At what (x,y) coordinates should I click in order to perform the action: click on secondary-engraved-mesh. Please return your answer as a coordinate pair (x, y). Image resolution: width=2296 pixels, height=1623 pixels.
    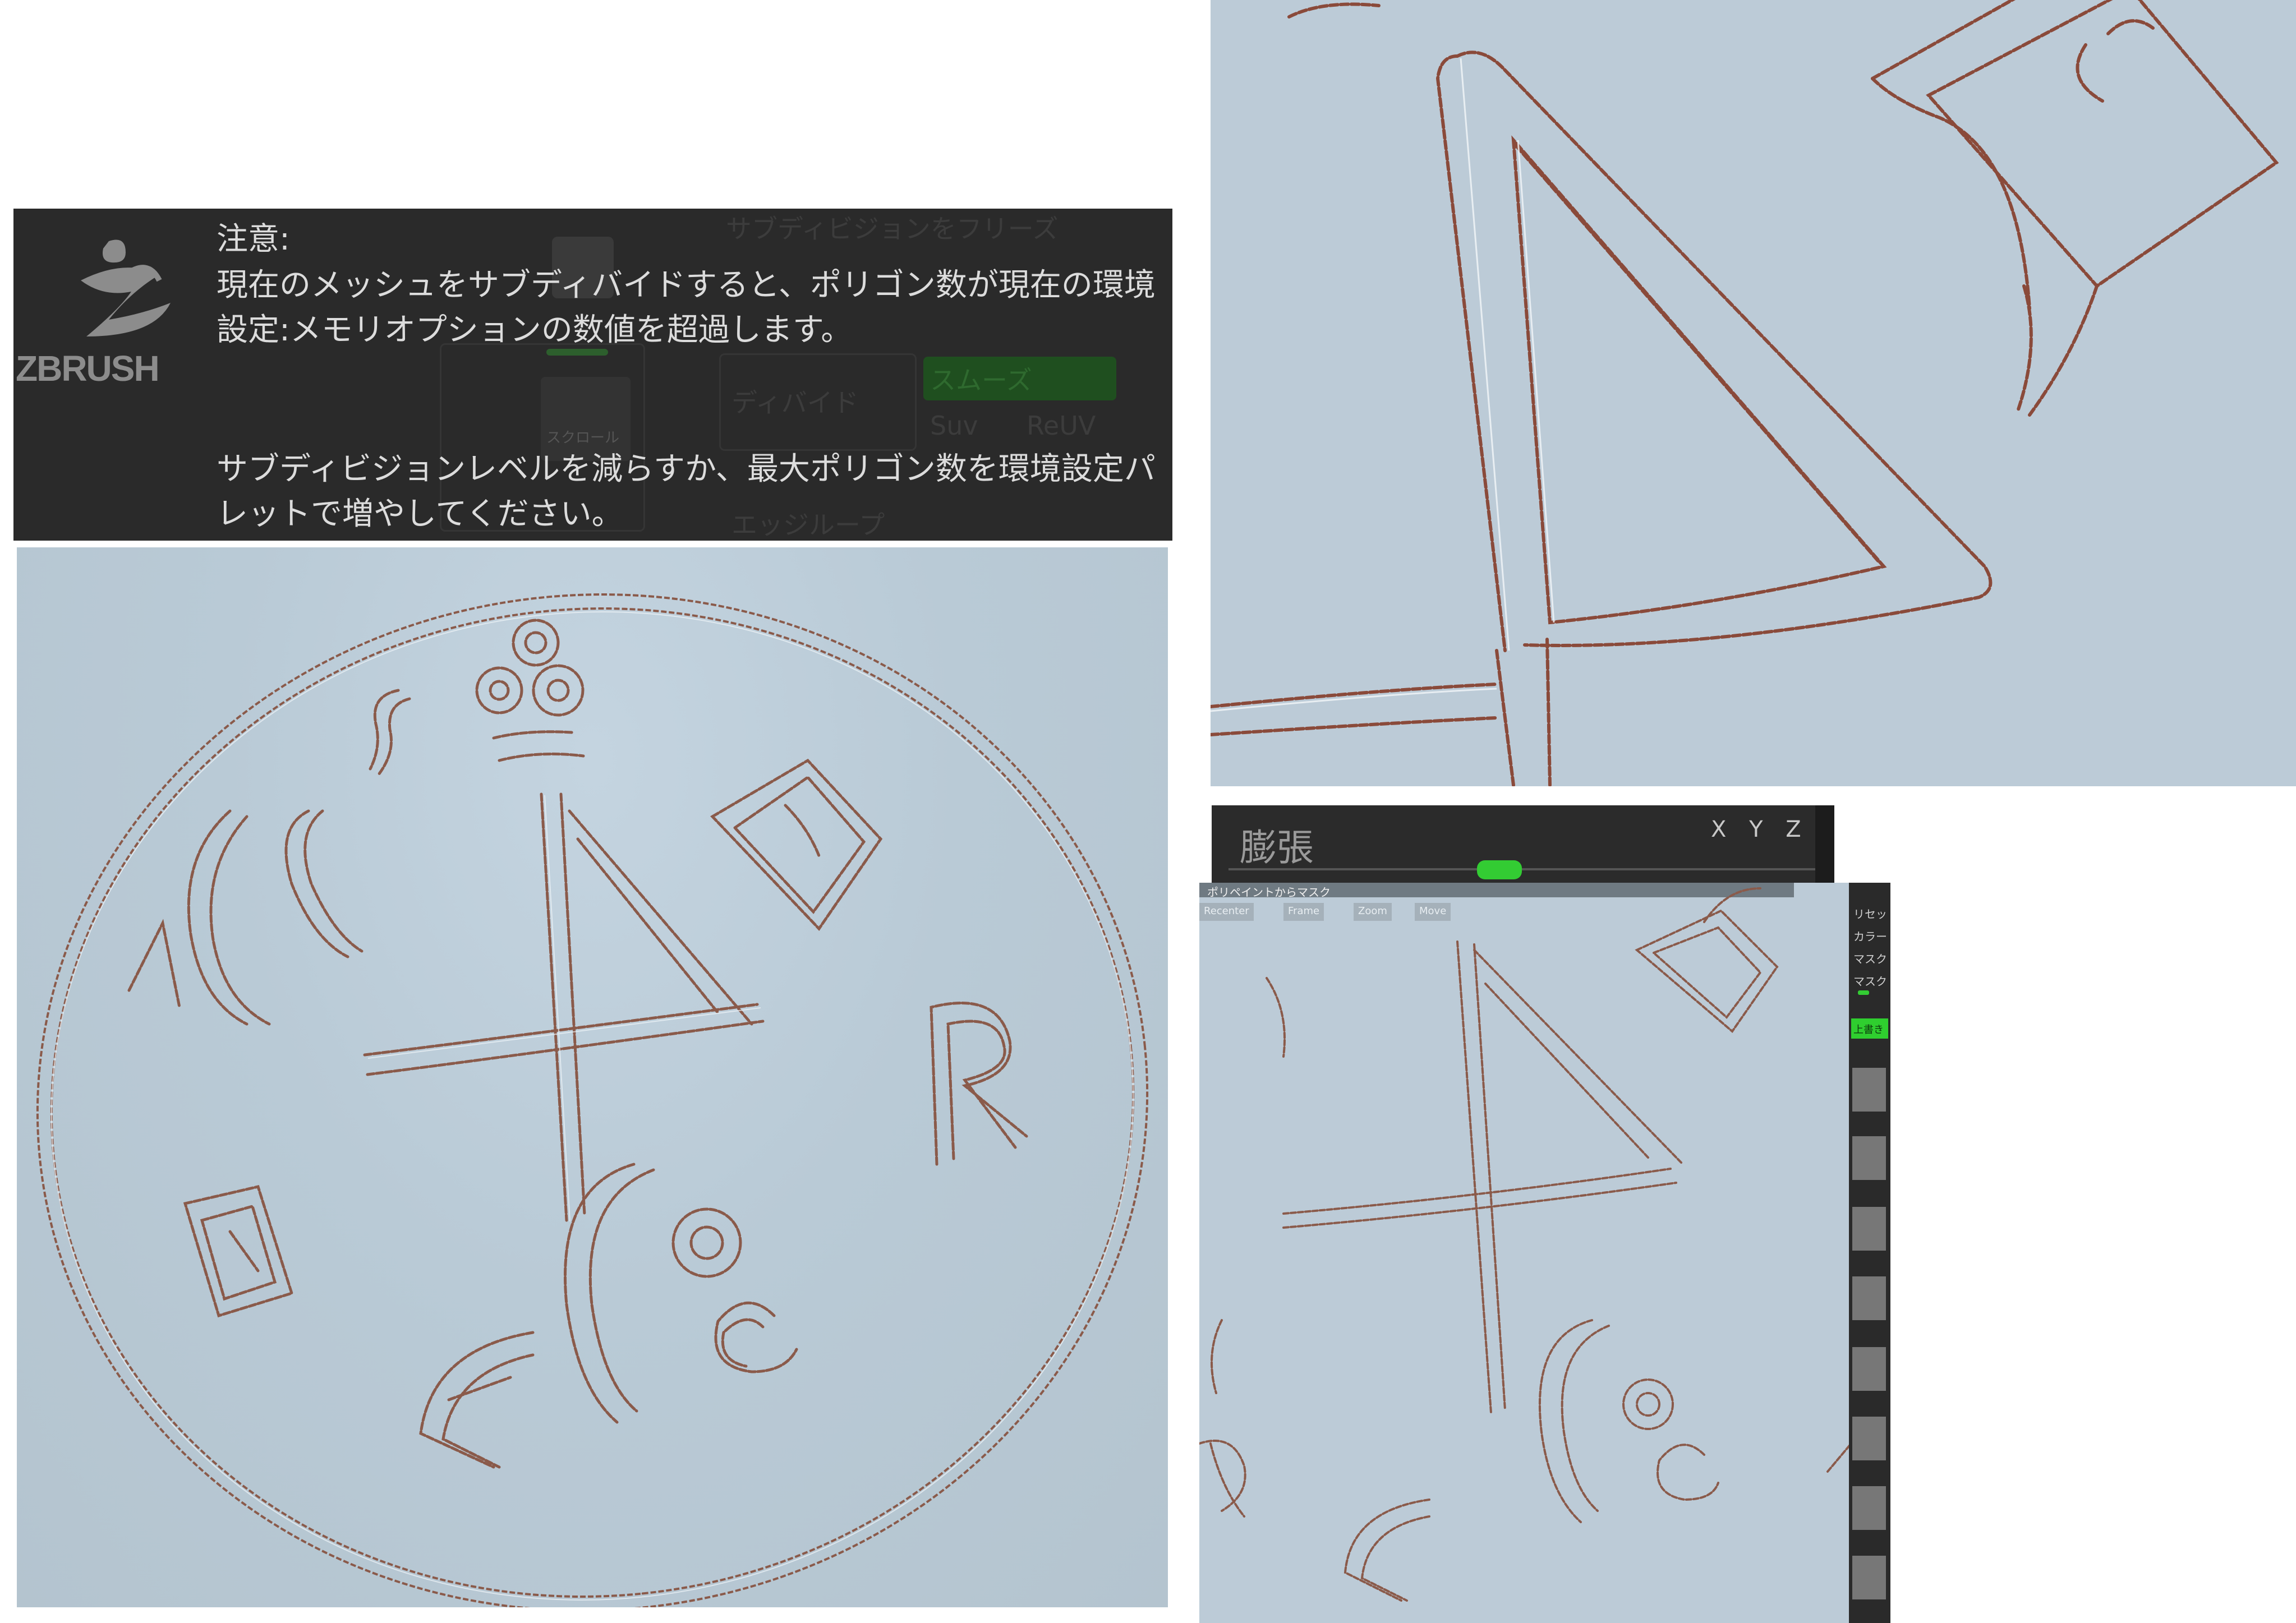
    Looking at the image, I should click on (1525, 1244).